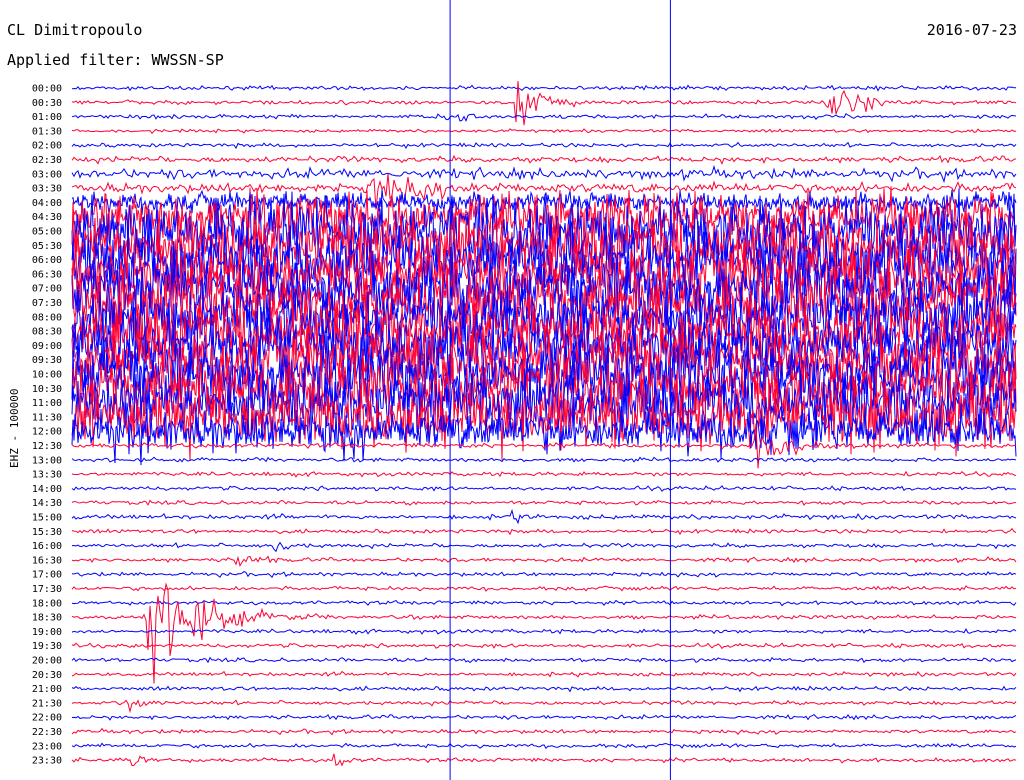  What do you see at coordinates (47, 746) in the screenshot?
I see `time-tick-label: 23:00` at bounding box center [47, 746].